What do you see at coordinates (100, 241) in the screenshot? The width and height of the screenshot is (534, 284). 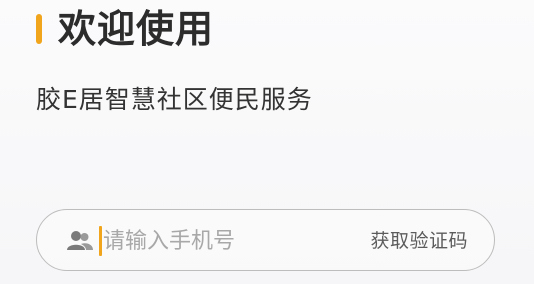 I see `text-cursor` at bounding box center [100, 241].